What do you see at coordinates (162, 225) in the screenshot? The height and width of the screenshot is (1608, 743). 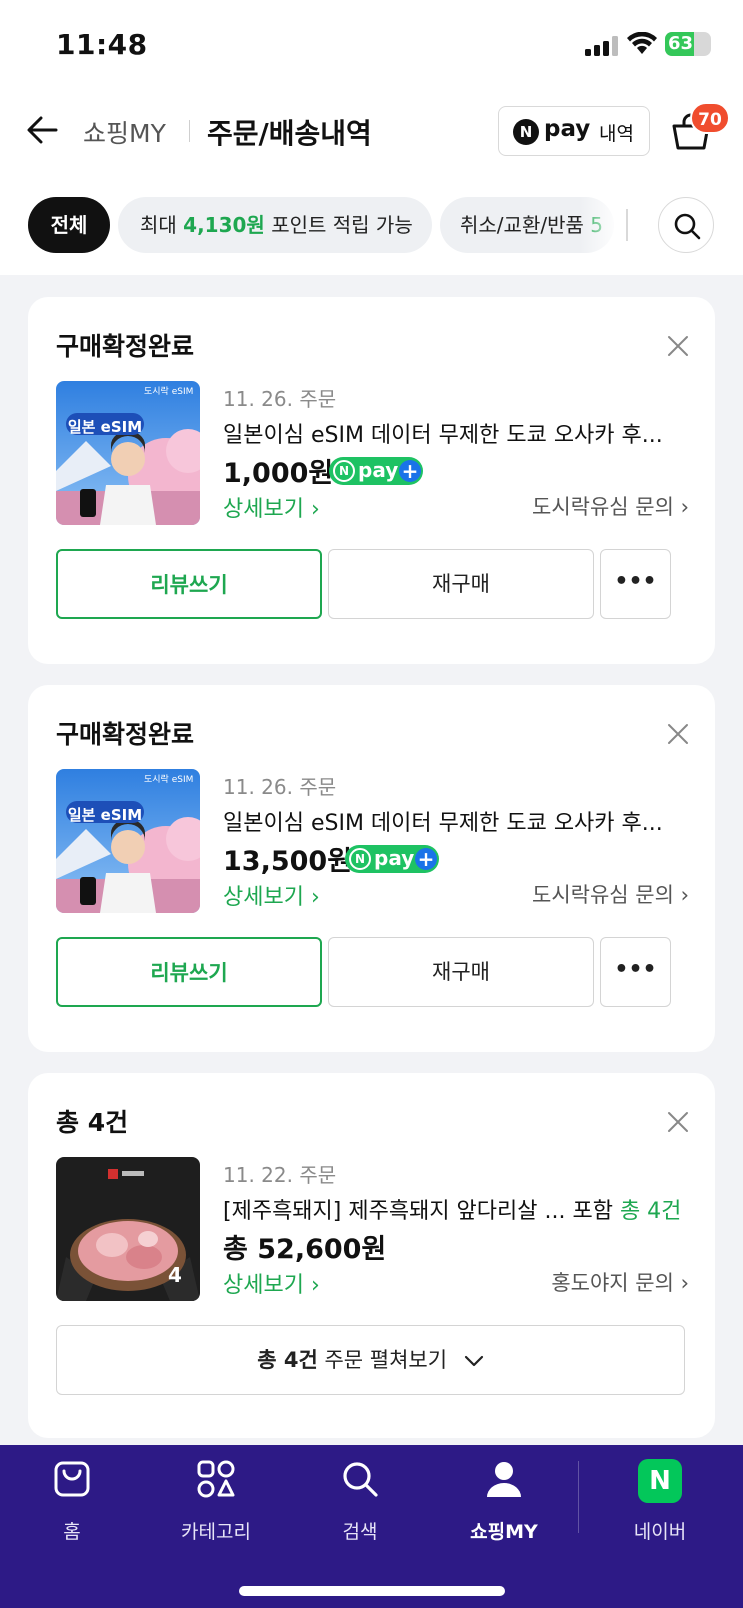 I see `points-prefix: 최대` at bounding box center [162, 225].